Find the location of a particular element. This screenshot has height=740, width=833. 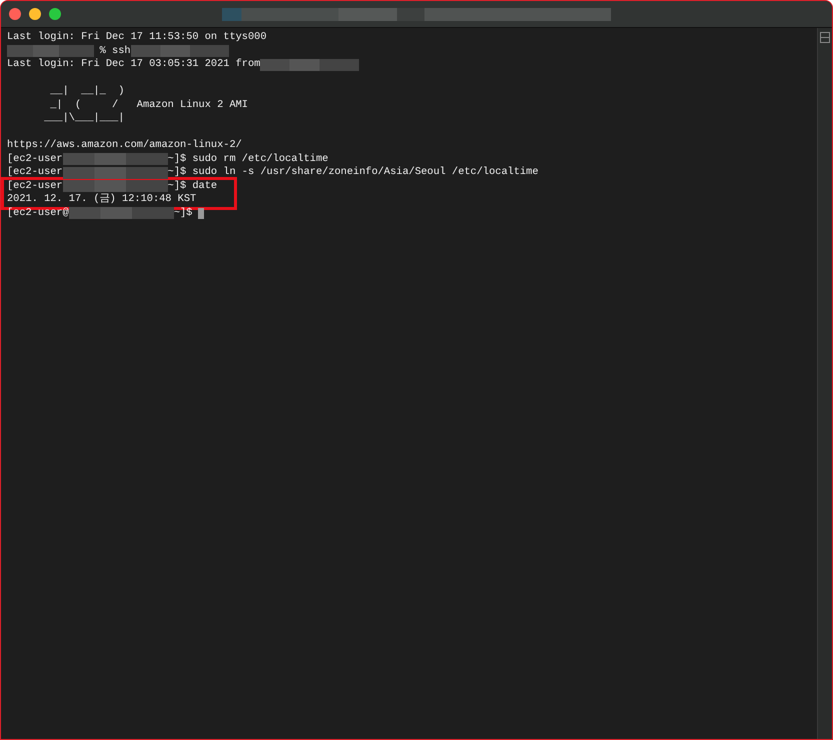

terminal-line: % ssh is located at coordinates (114, 51).